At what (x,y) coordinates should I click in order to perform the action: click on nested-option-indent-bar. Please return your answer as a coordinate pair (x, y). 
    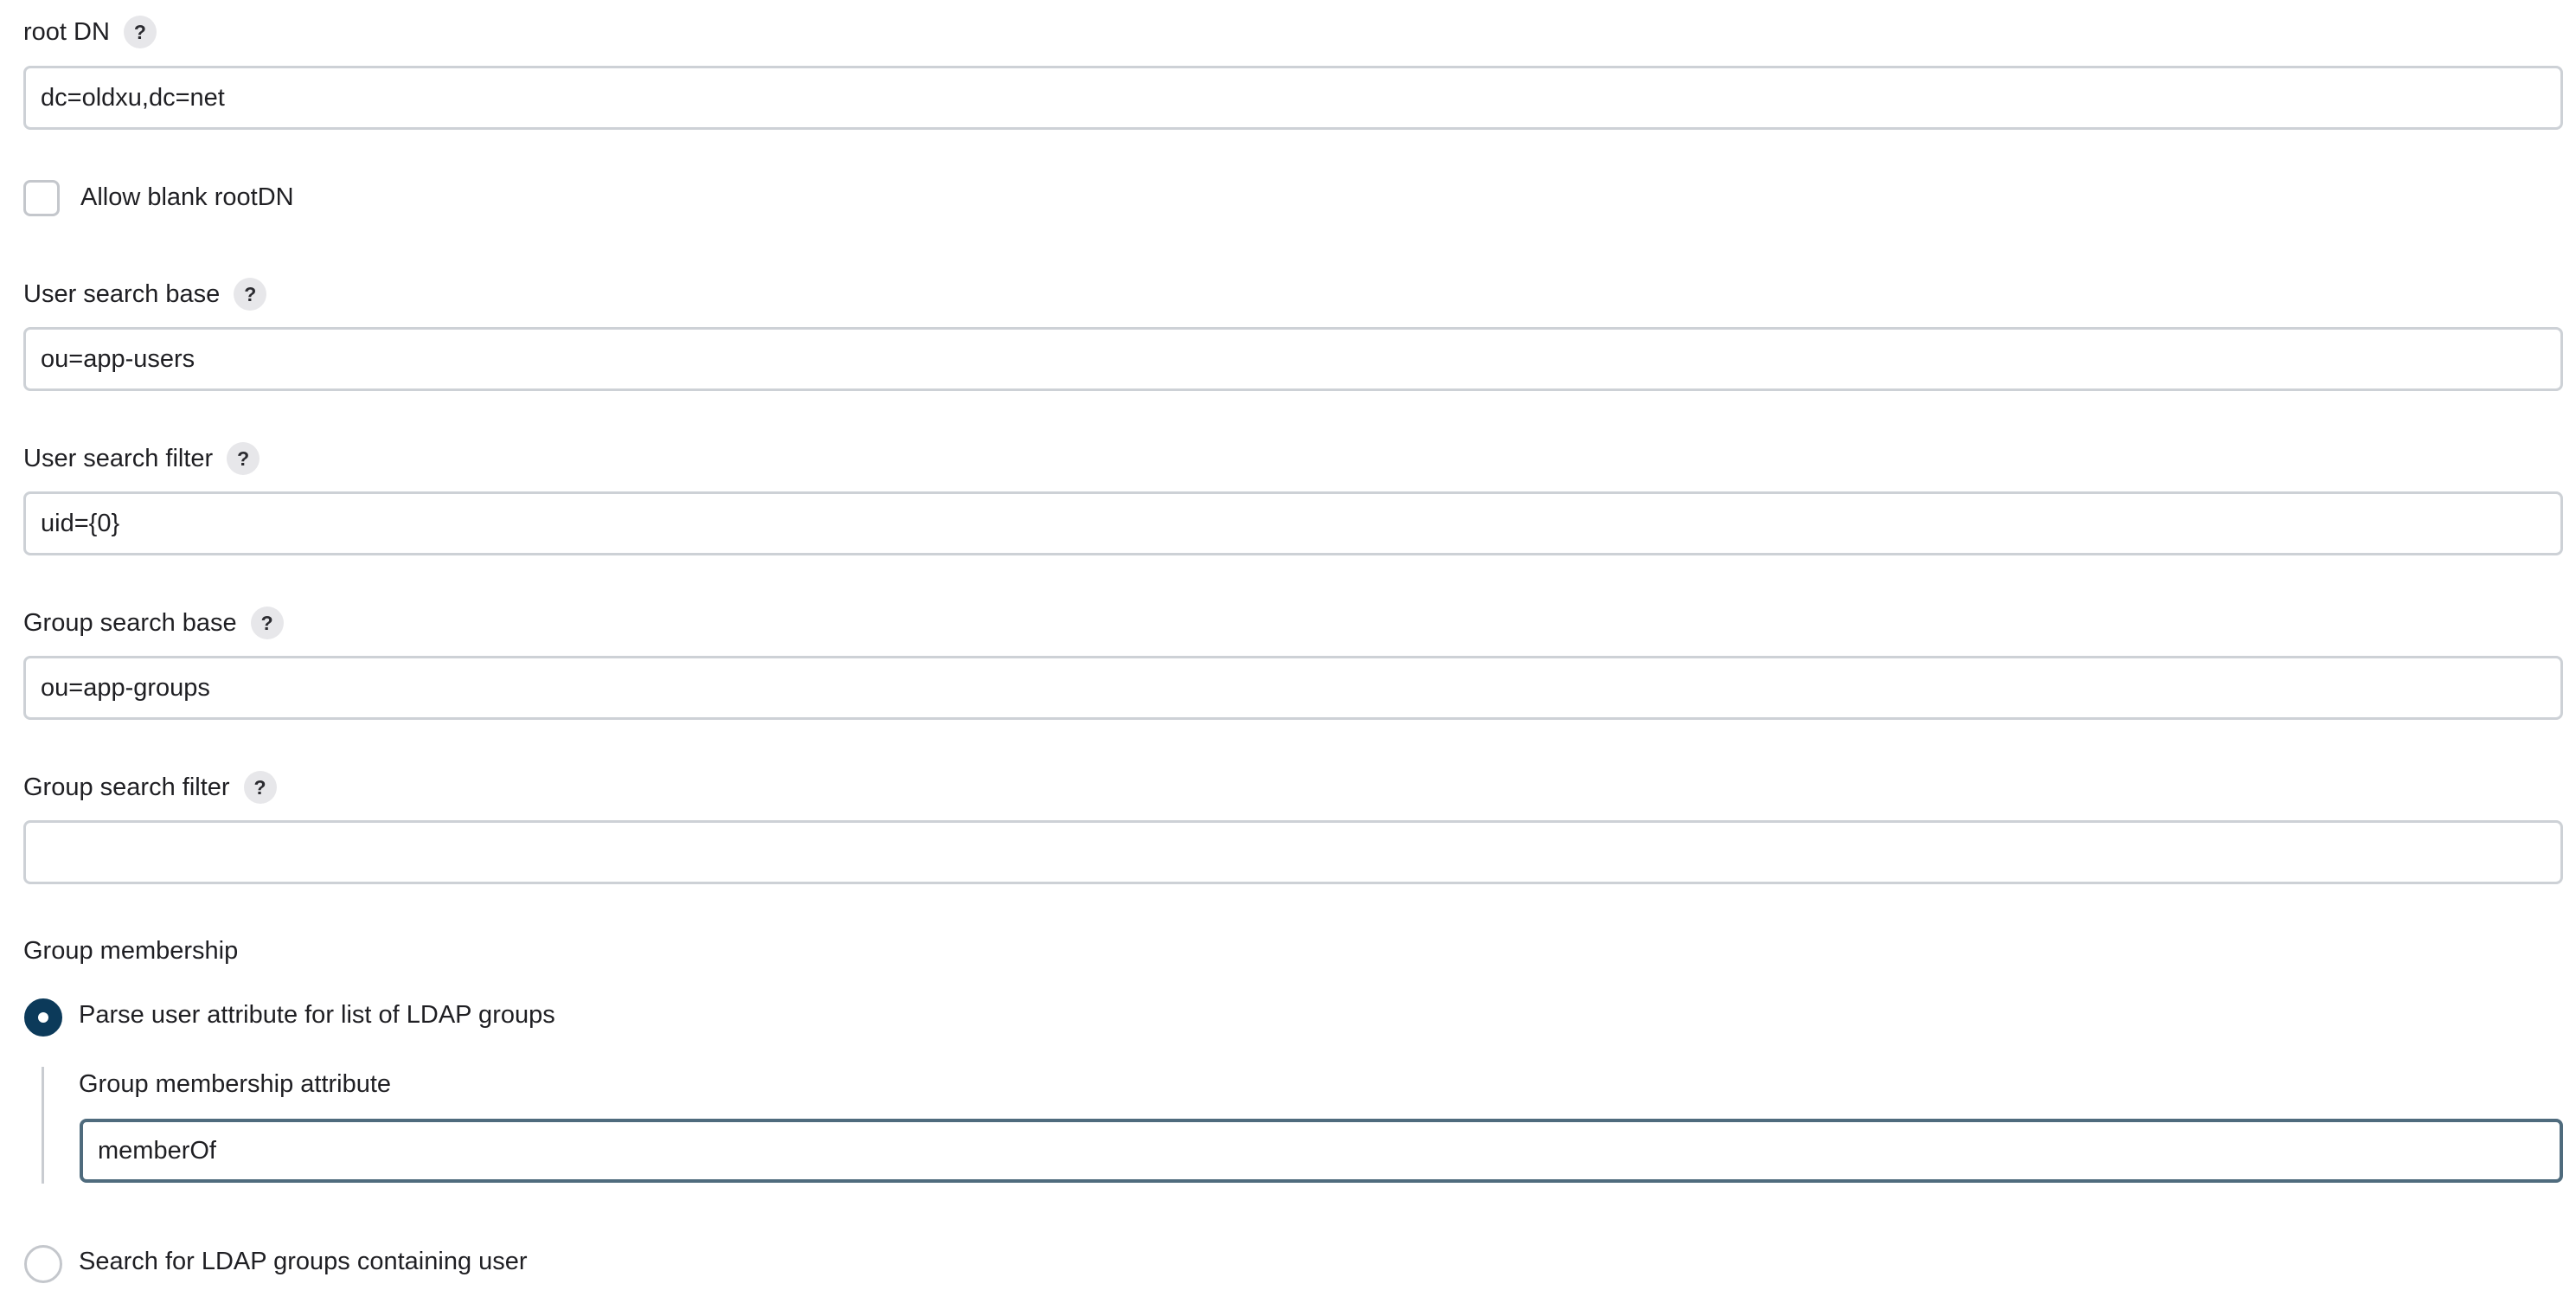
    Looking at the image, I should click on (43, 1125).